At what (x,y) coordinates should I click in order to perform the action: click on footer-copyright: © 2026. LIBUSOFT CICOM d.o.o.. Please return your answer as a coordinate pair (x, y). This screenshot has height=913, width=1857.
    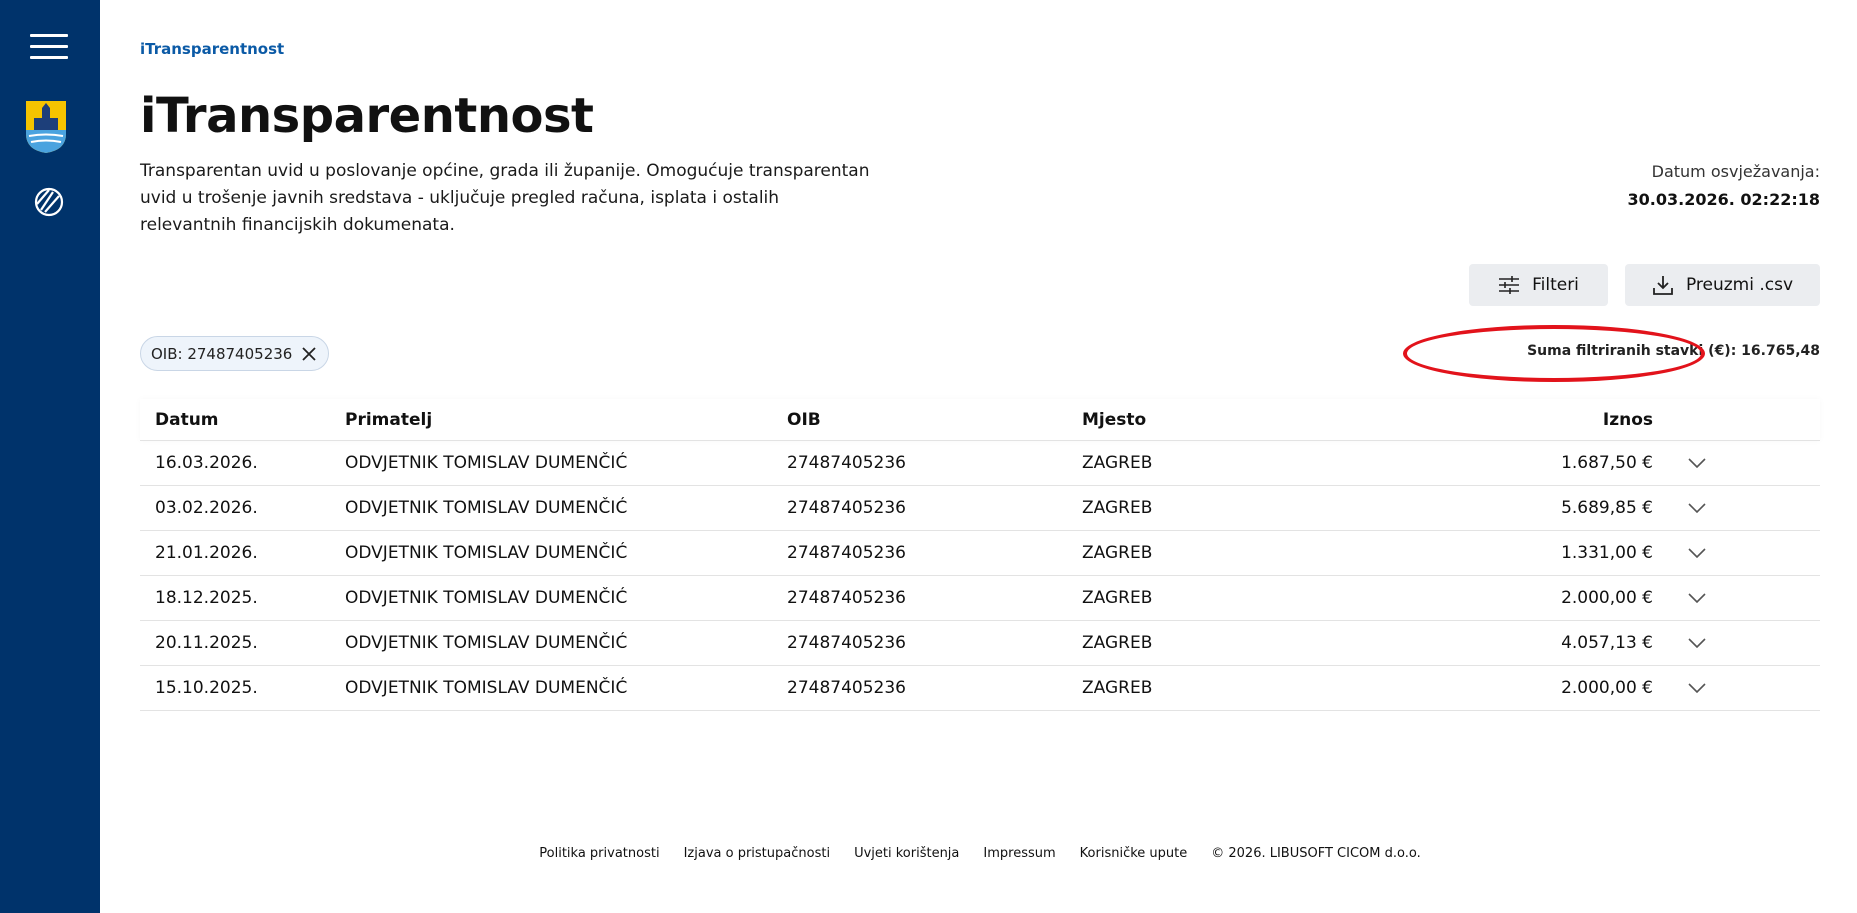
    Looking at the image, I should click on (1316, 853).